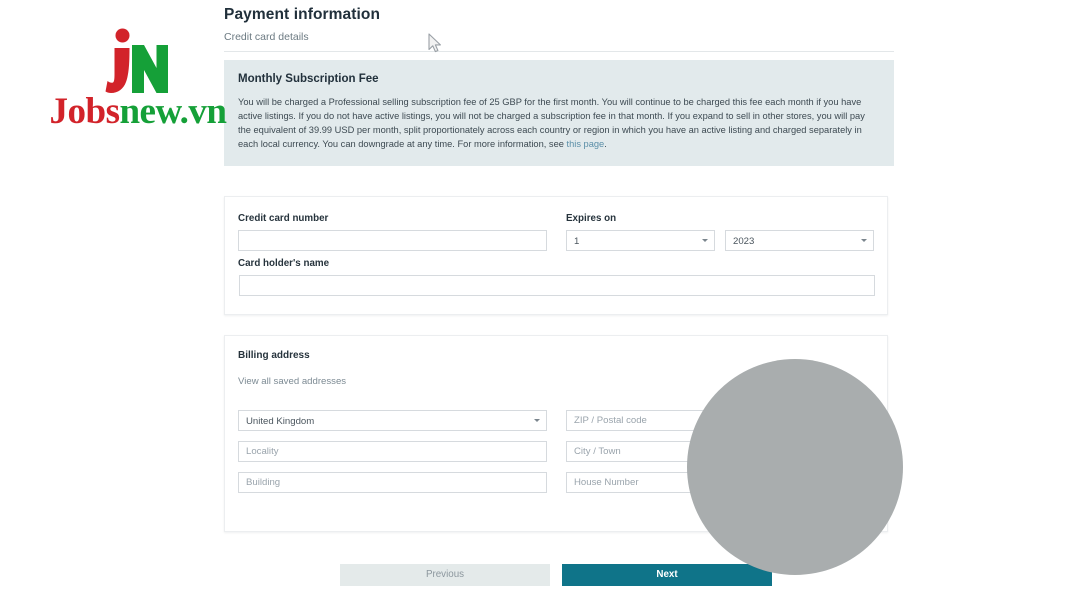 This screenshot has height=605, width=1080. What do you see at coordinates (266, 37) in the screenshot?
I see `page-subtitle: Credit card details` at bounding box center [266, 37].